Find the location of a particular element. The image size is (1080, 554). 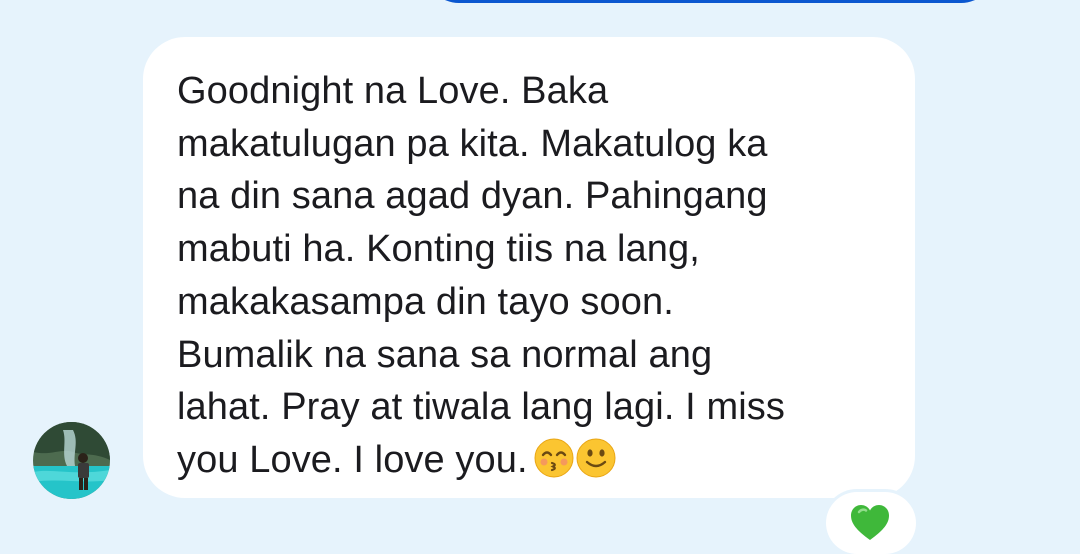

green-heart-icon is located at coordinates (870, 522).